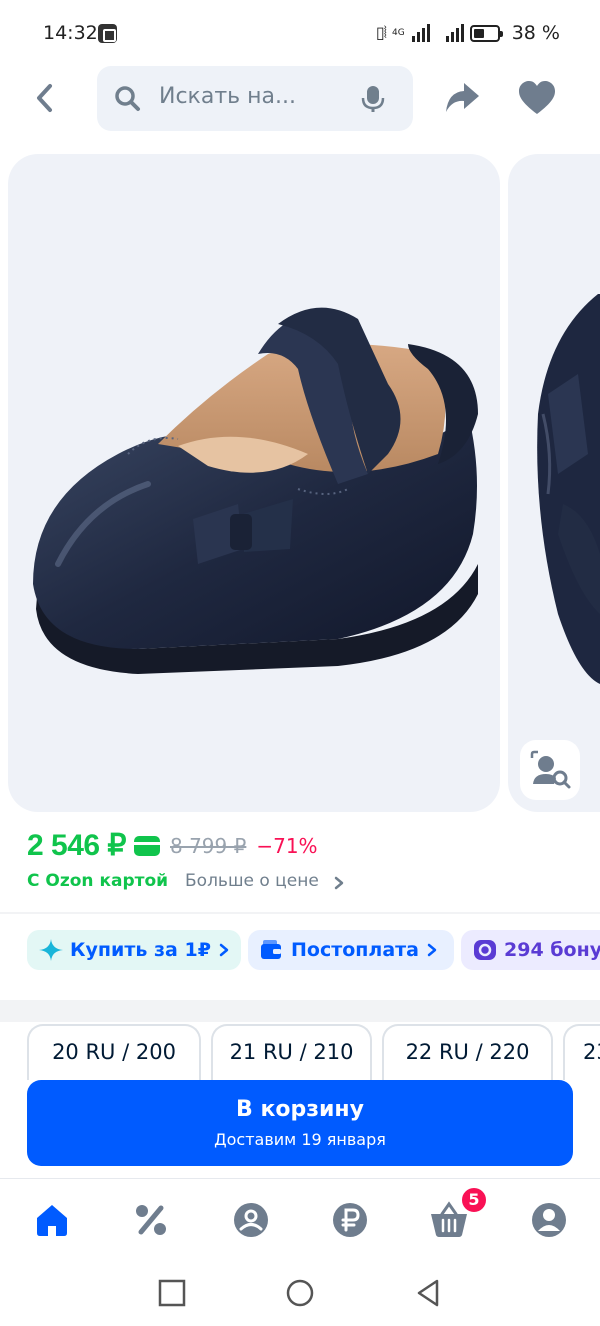 Image resolution: width=600 pixels, height=1326 pixels. I want to click on nav-fresh, so click(251, 1220).